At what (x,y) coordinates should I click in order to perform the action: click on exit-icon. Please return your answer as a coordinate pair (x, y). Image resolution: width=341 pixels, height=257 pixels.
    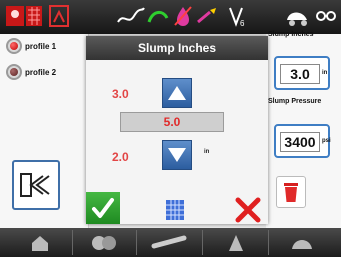
    Looking at the image, I should click on (35, 185).